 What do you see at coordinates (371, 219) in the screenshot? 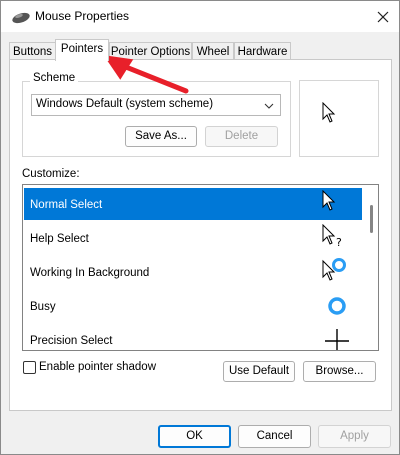
I see `scrollbar-thumb` at bounding box center [371, 219].